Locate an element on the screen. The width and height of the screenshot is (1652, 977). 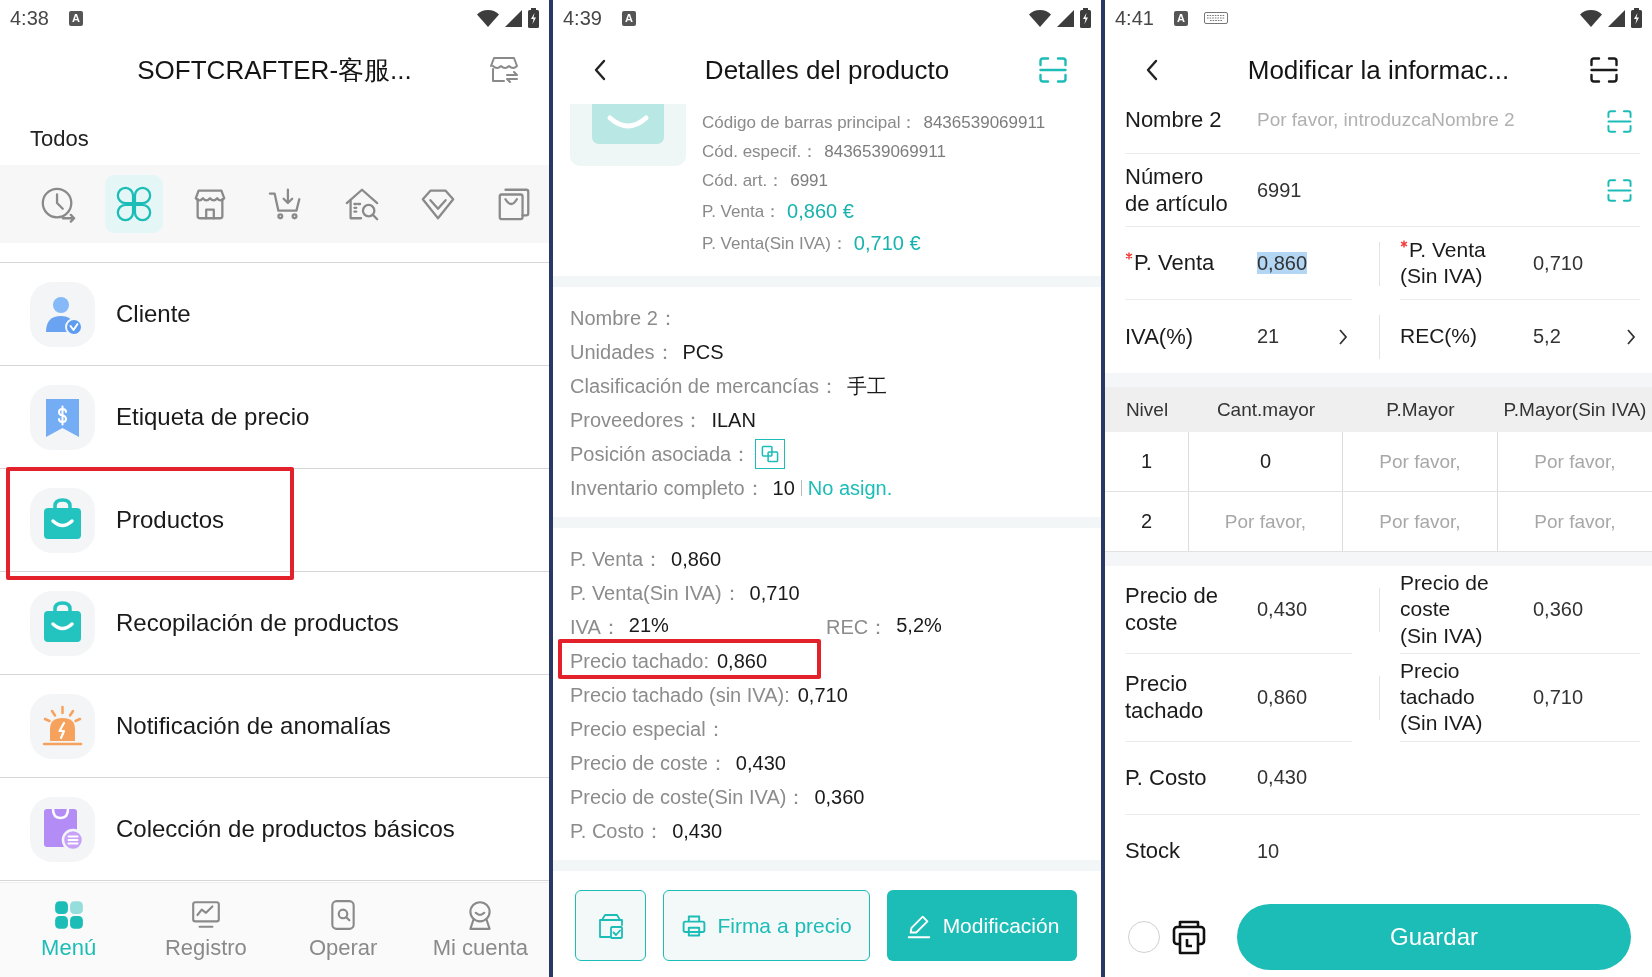
field-label: Cód. art.： is located at coordinates (743, 181).